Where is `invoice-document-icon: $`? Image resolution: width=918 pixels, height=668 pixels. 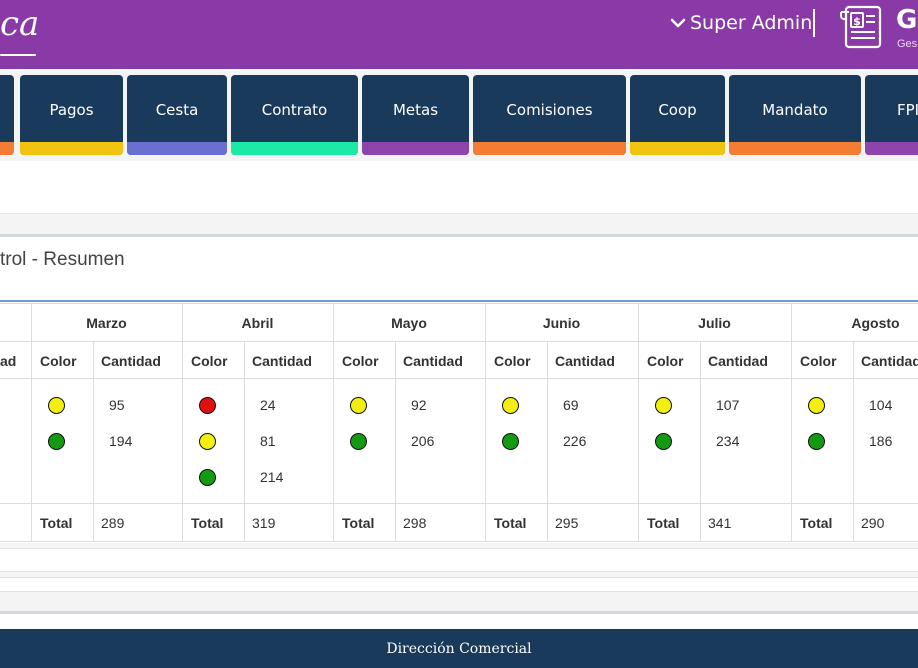 invoice-document-icon: $ is located at coordinates (861, 27).